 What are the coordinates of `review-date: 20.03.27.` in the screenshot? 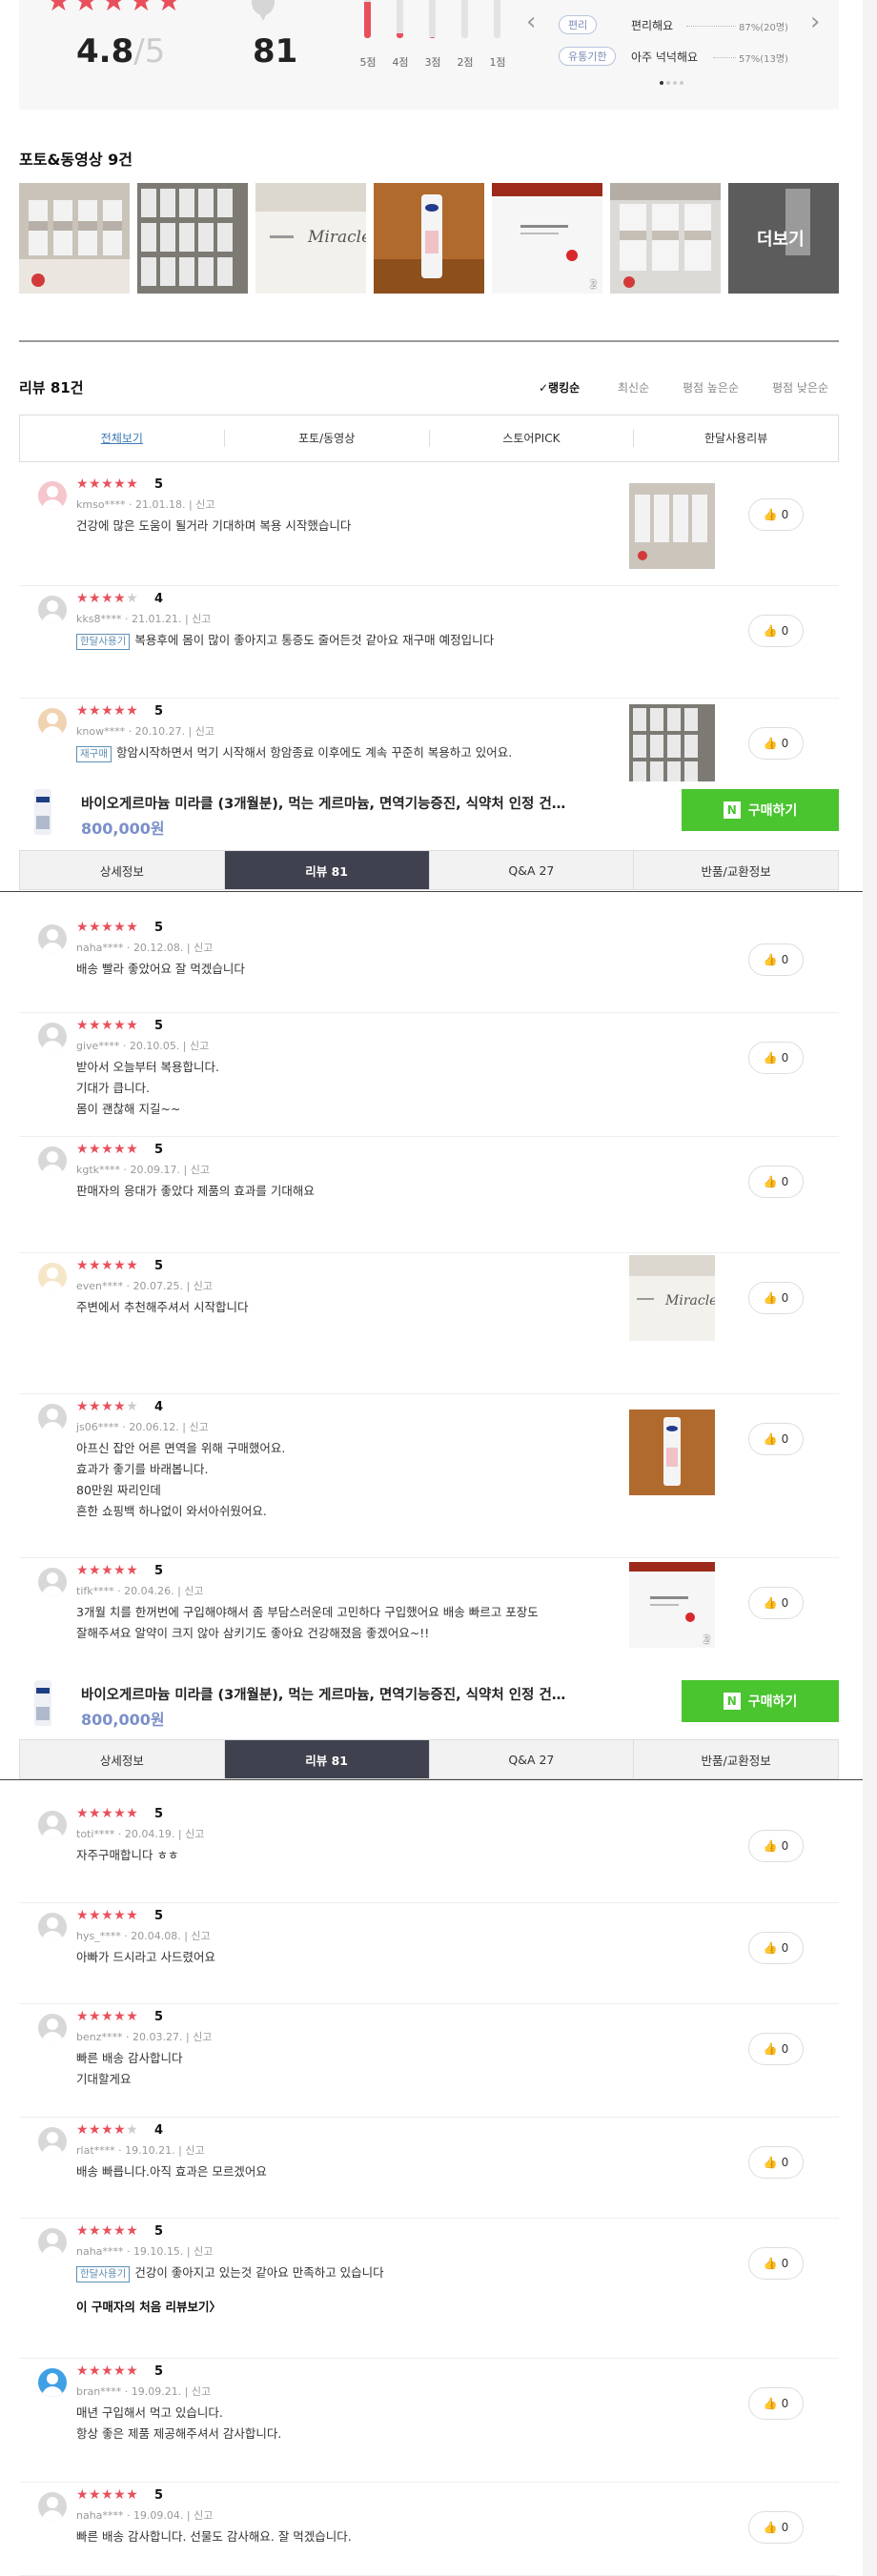 It's located at (158, 2037).